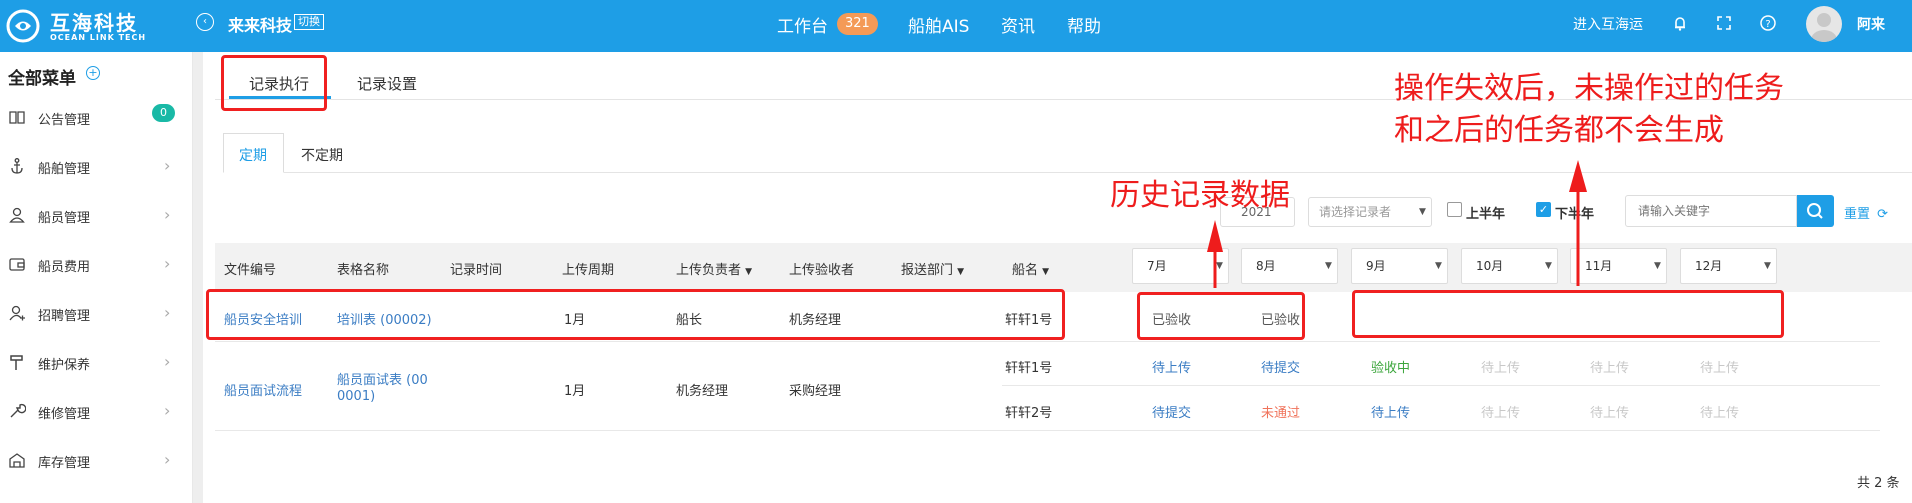 The width and height of the screenshot is (1912, 503). Describe the element at coordinates (1397, 224) in the screenshot. I see `annotation-arrows` at that location.